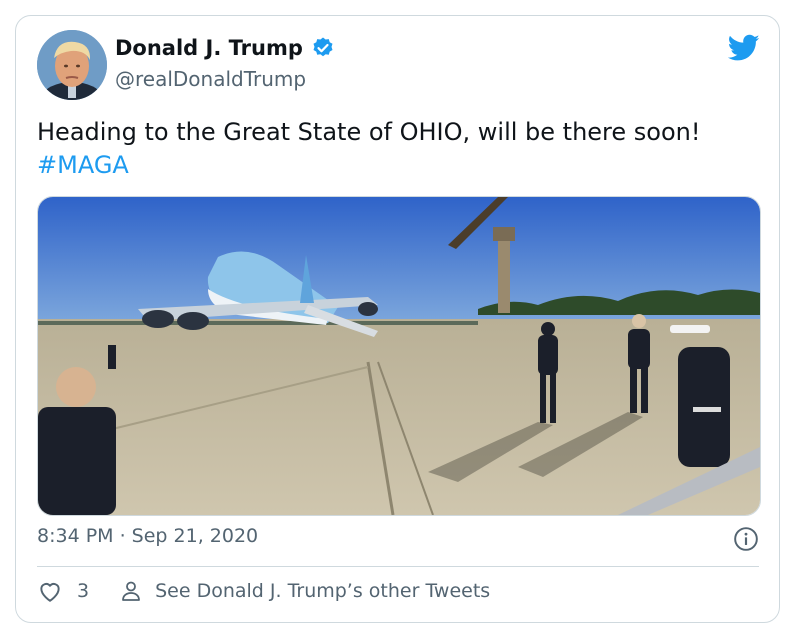 The width and height of the screenshot is (799, 643). I want to click on tweet-footer: 3 See Donald J. Trump’s other Tweets, so click(263, 591).